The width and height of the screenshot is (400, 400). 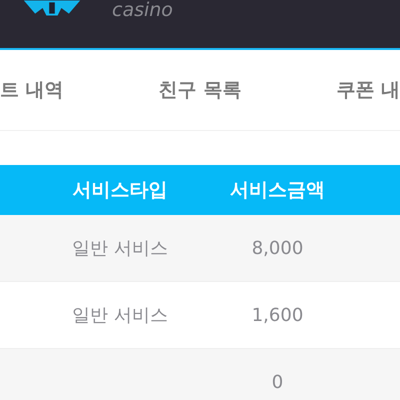 I want to click on tab: 트 내역, so click(x=32, y=90).